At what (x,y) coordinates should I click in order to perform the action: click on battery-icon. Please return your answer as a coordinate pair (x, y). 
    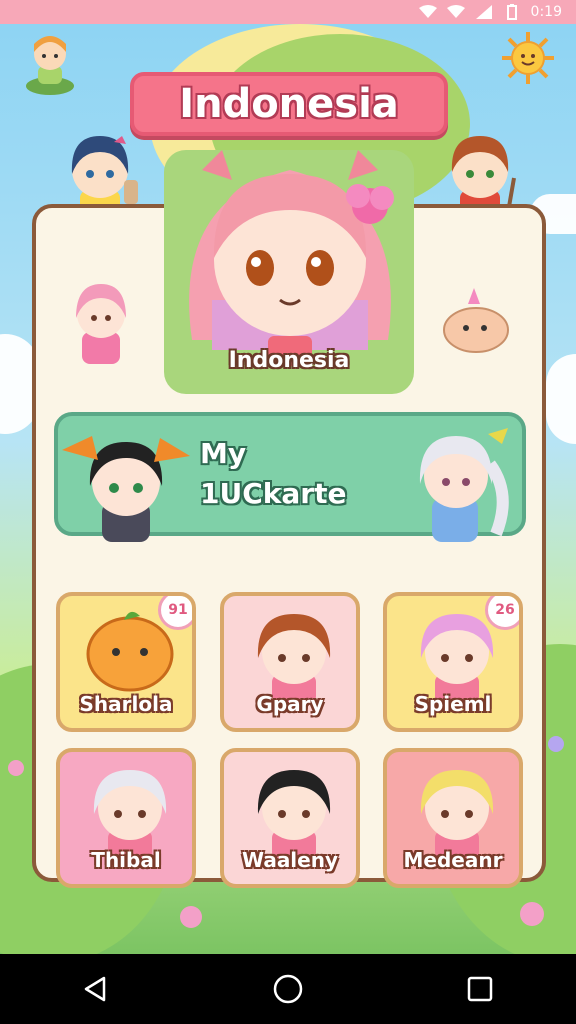
    Looking at the image, I should click on (512, 12).